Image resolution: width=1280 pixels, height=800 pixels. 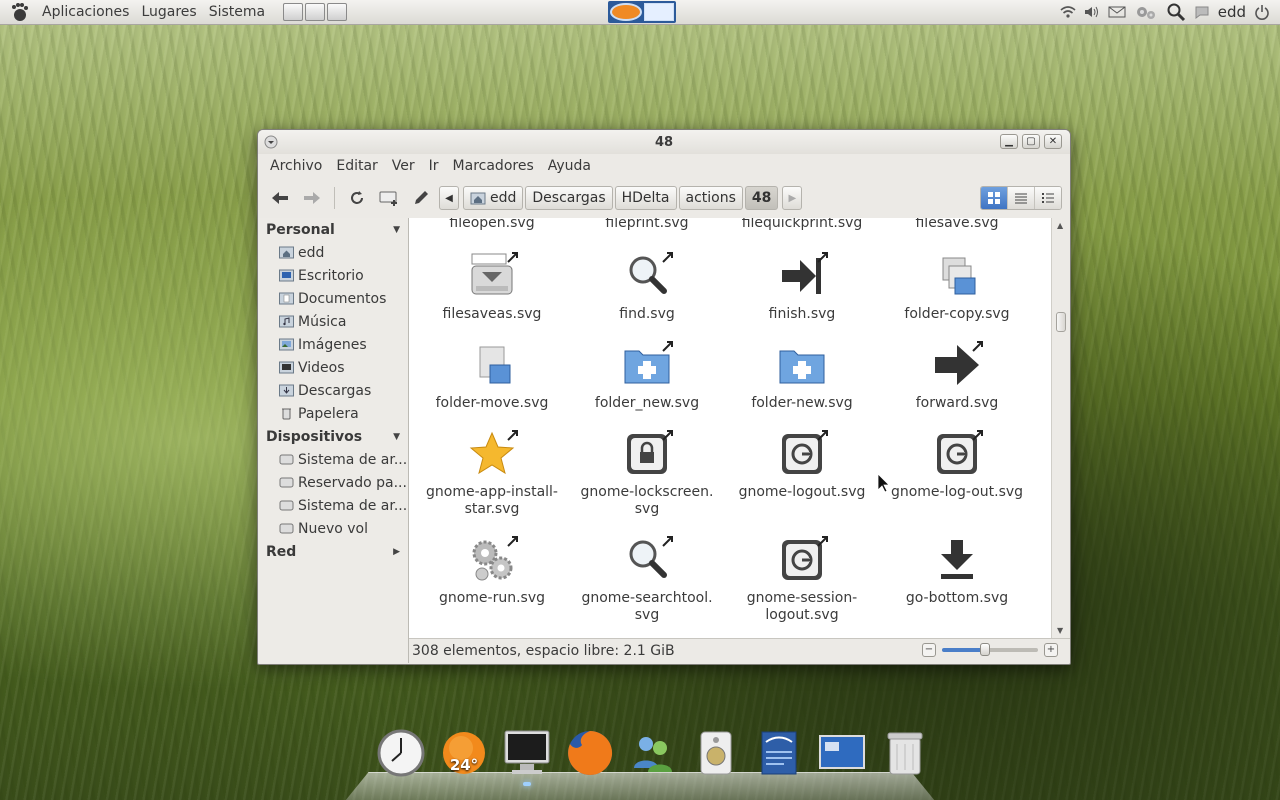 What do you see at coordinates (1021, 198) in the screenshot?
I see `list-view-button` at bounding box center [1021, 198].